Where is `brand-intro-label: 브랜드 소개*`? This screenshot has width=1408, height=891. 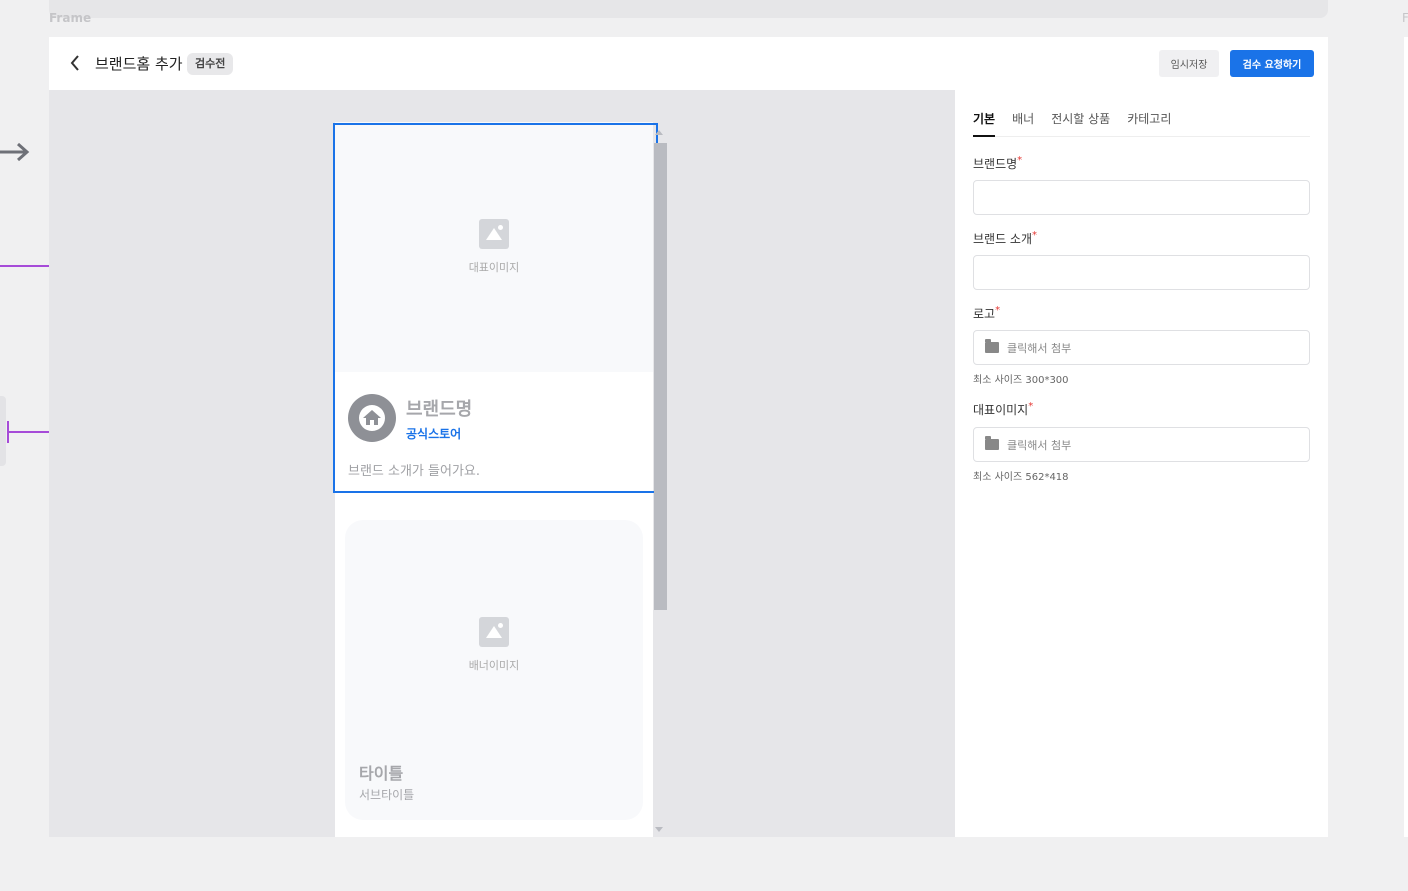 brand-intro-label: 브랜드 소개* is located at coordinates (1005, 238).